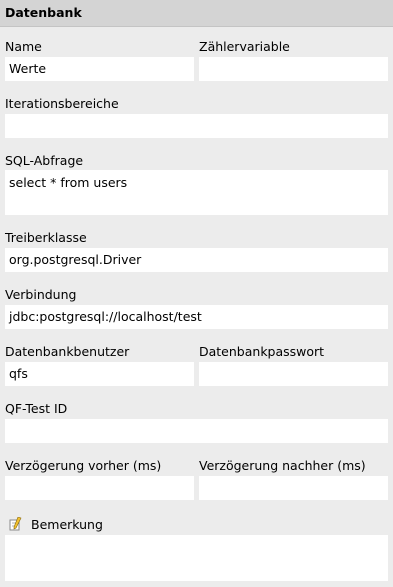 The image size is (393, 587). What do you see at coordinates (41, 294) in the screenshot?
I see `connection-label: Verbindung` at bounding box center [41, 294].